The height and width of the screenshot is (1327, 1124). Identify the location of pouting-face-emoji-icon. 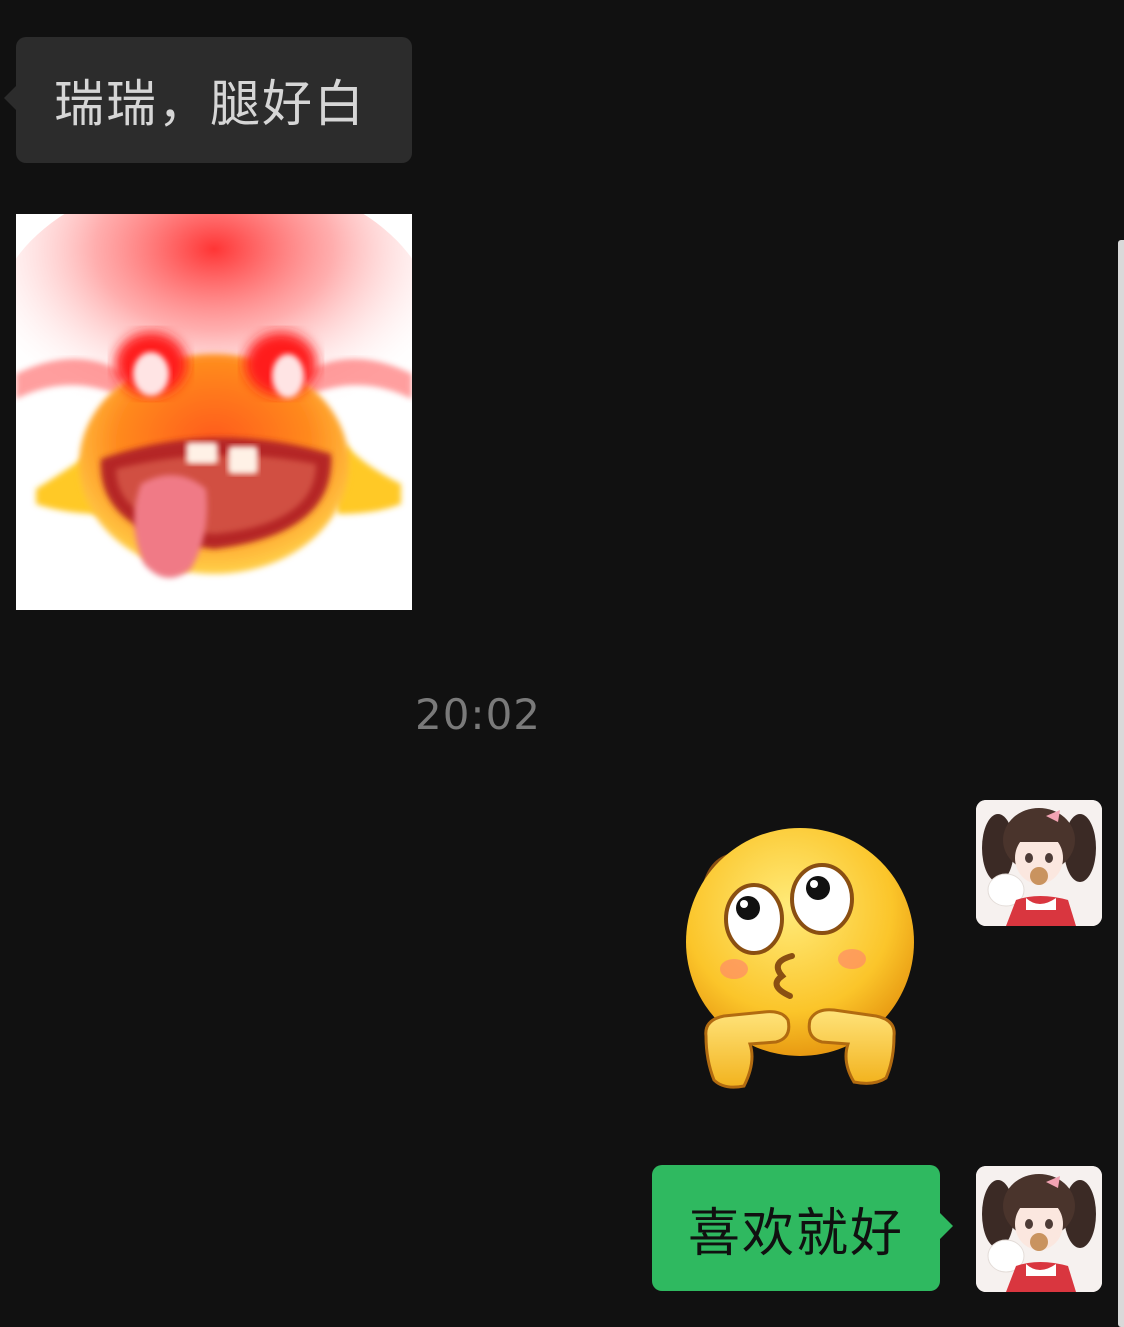
(800, 958).